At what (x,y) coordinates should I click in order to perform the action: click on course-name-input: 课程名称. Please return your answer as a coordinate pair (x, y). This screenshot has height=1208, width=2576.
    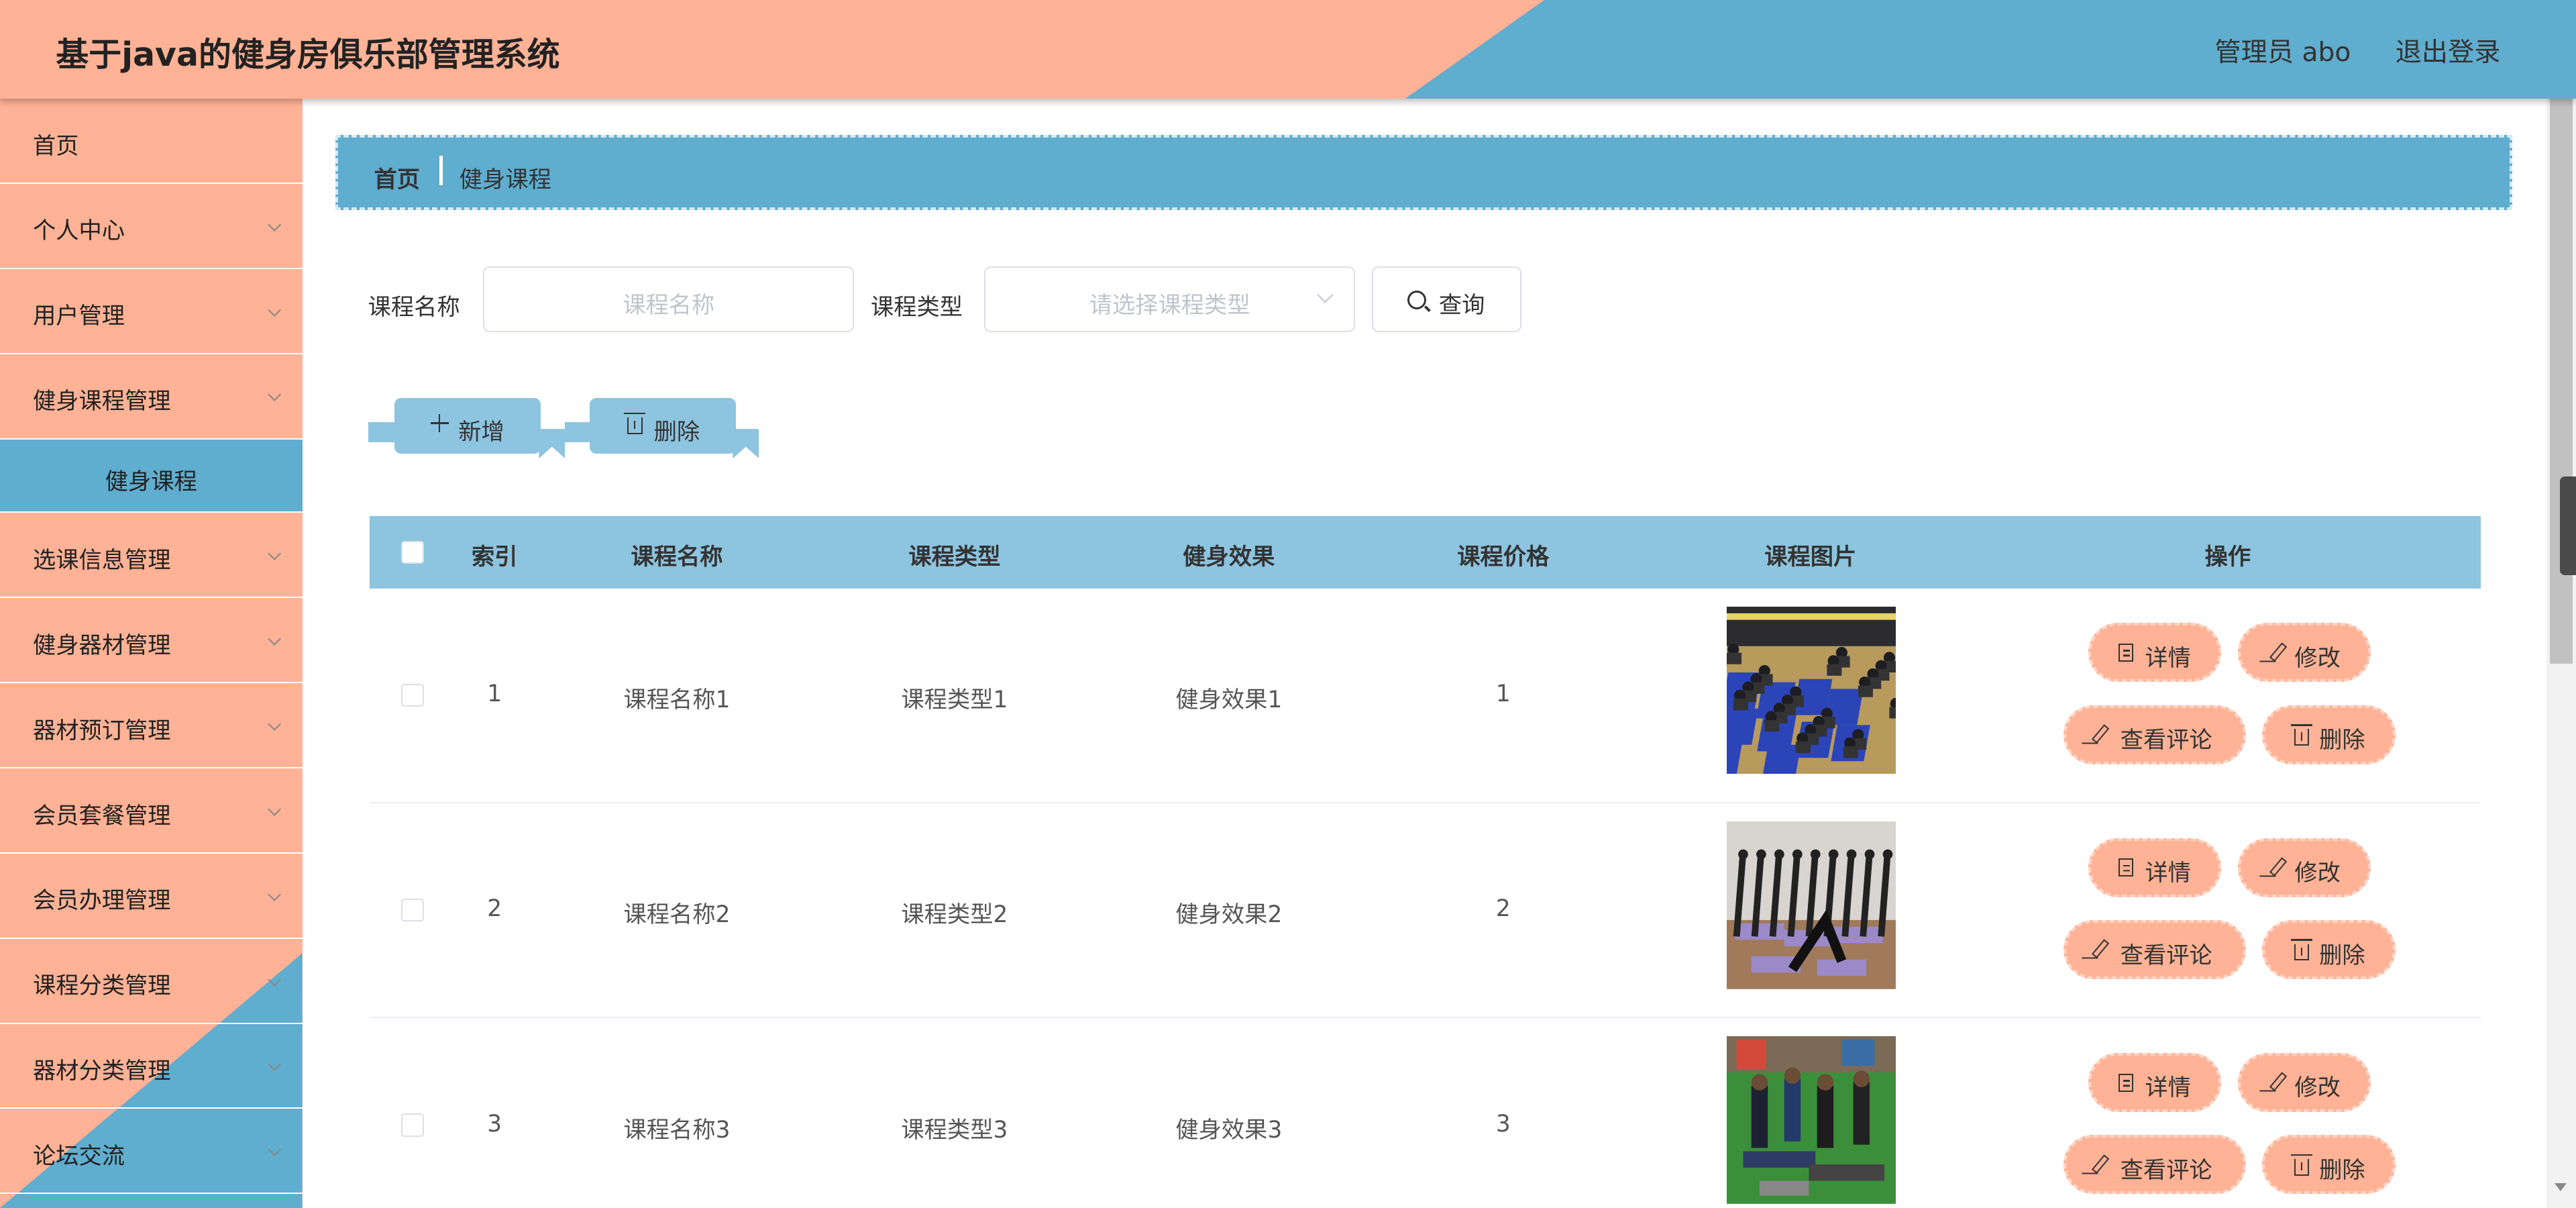
    Looking at the image, I should click on (668, 299).